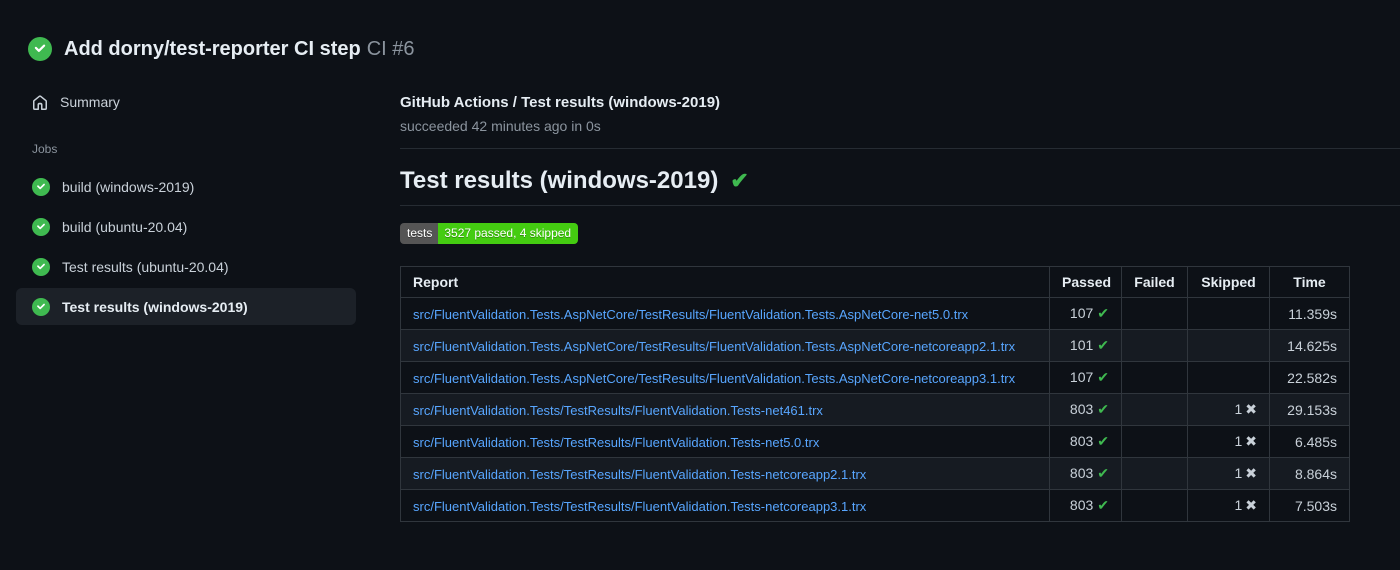  Describe the element at coordinates (90, 102) in the screenshot. I see `sidebar-summary-label: Summary` at that location.